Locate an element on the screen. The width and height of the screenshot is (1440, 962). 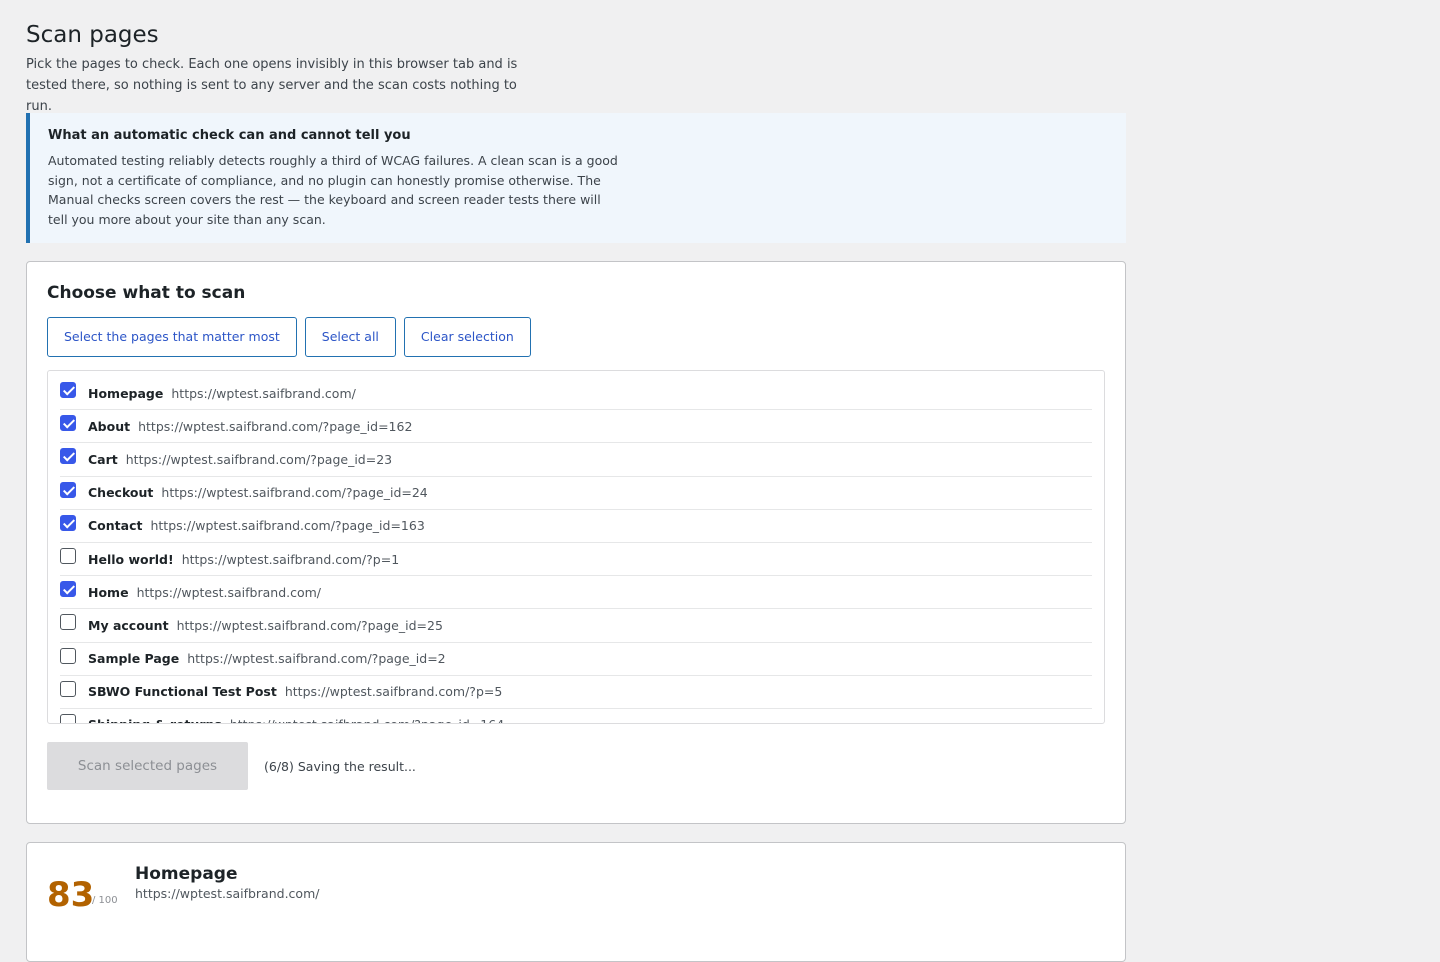
page-title-label: Homepage is located at coordinates (126, 393).